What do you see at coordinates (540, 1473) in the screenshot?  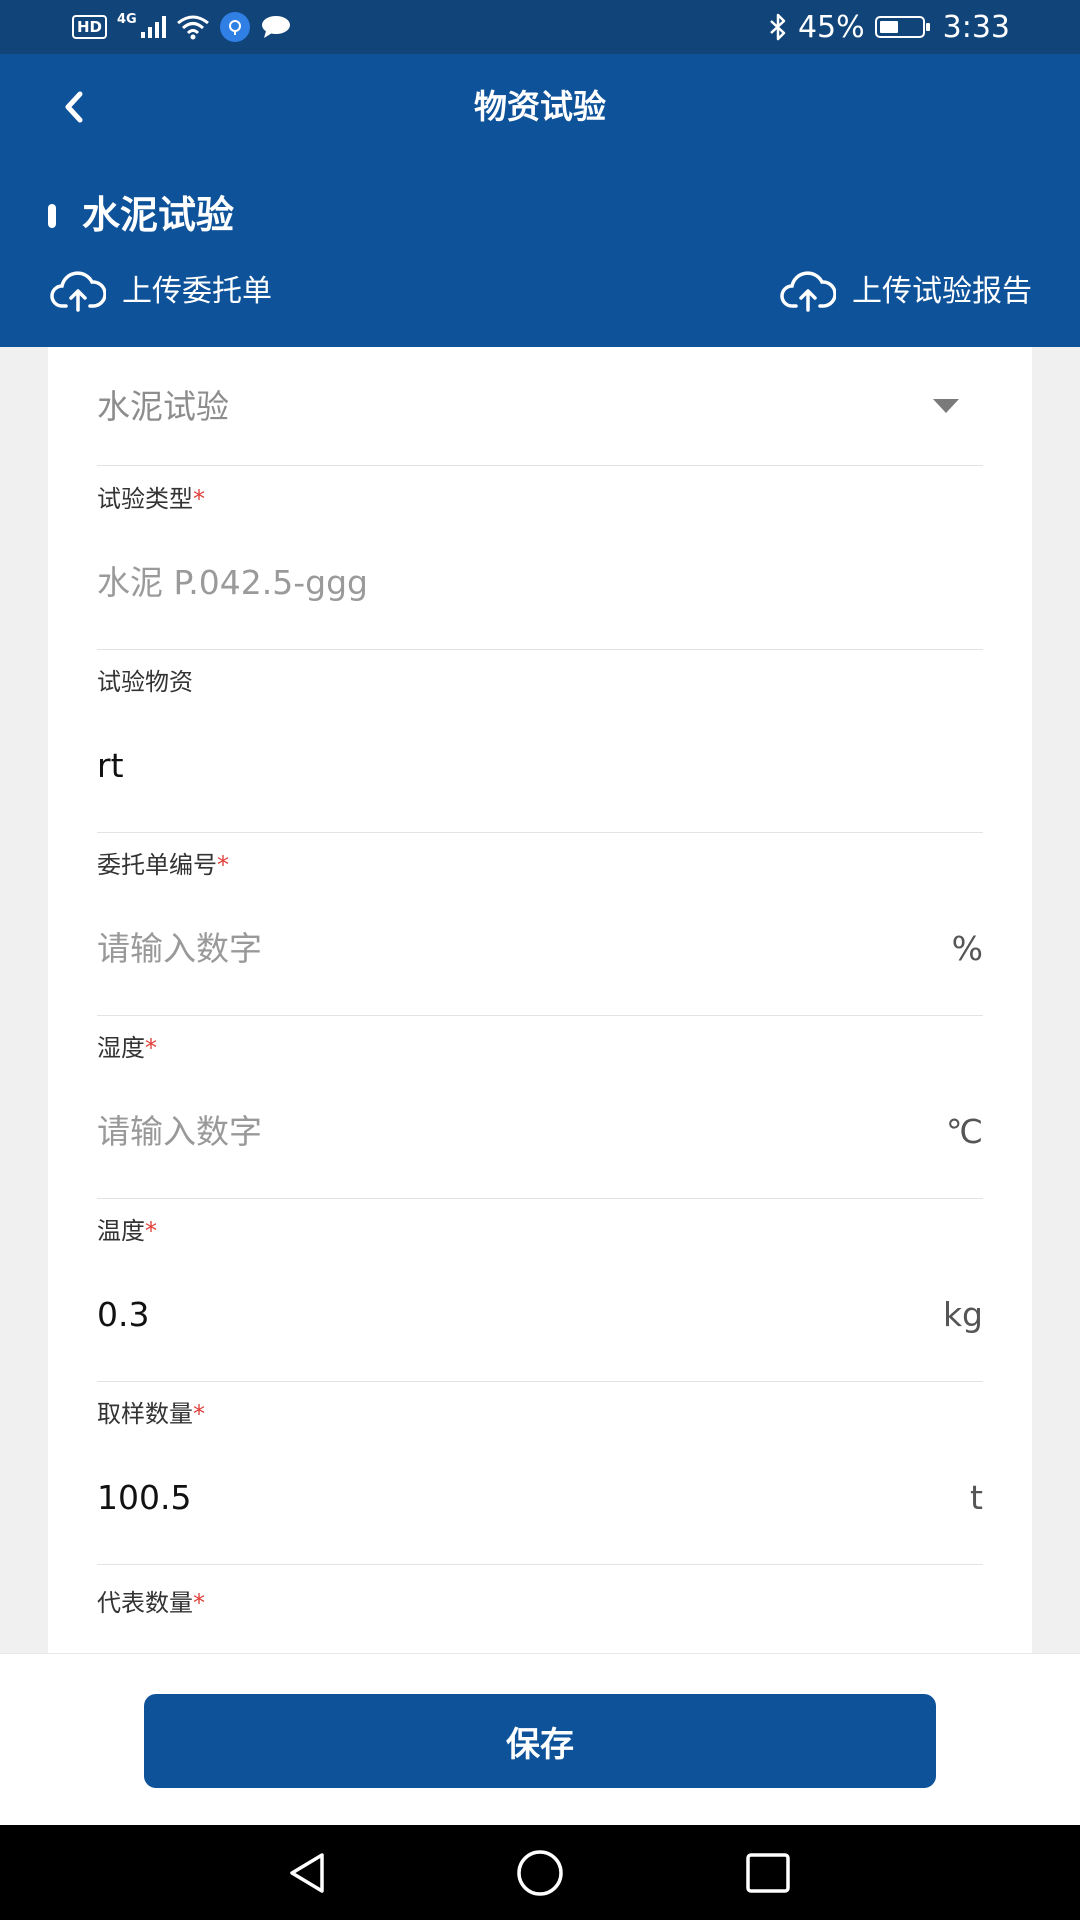 I see `field-sample-quantity: 取样数量* 100.5 t` at bounding box center [540, 1473].